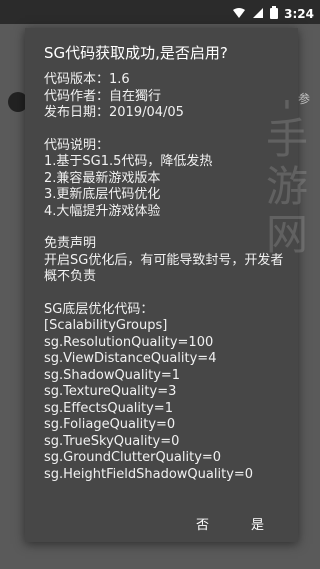 This screenshot has width=320, height=569. I want to click on cellular-icon, so click(258, 13).